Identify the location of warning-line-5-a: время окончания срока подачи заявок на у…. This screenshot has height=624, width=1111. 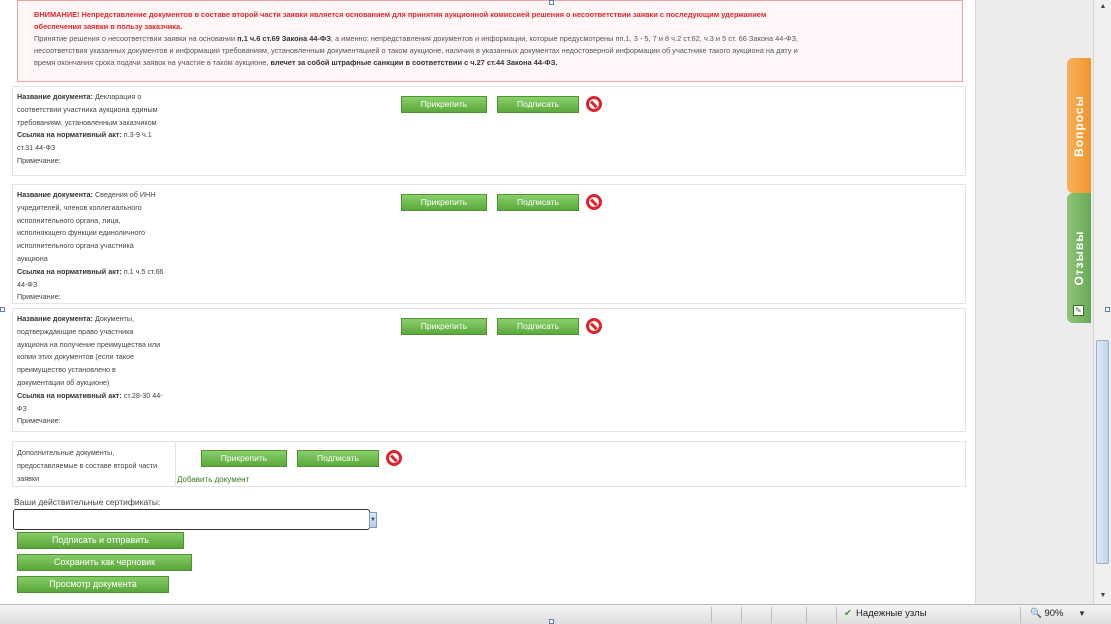
(152, 62).